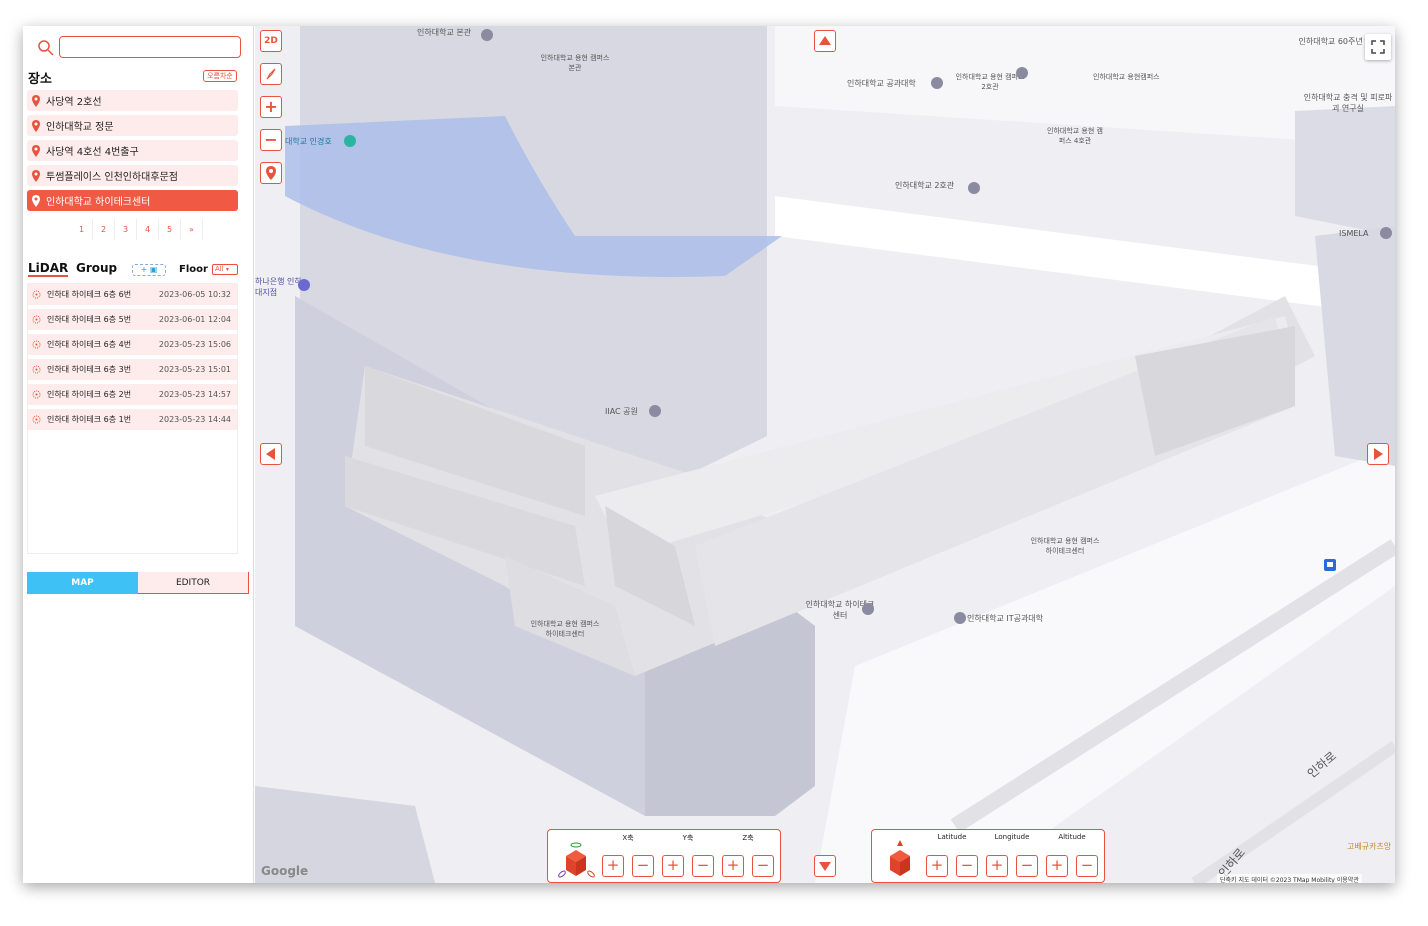  I want to click on pan-down-button, so click(825, 866).